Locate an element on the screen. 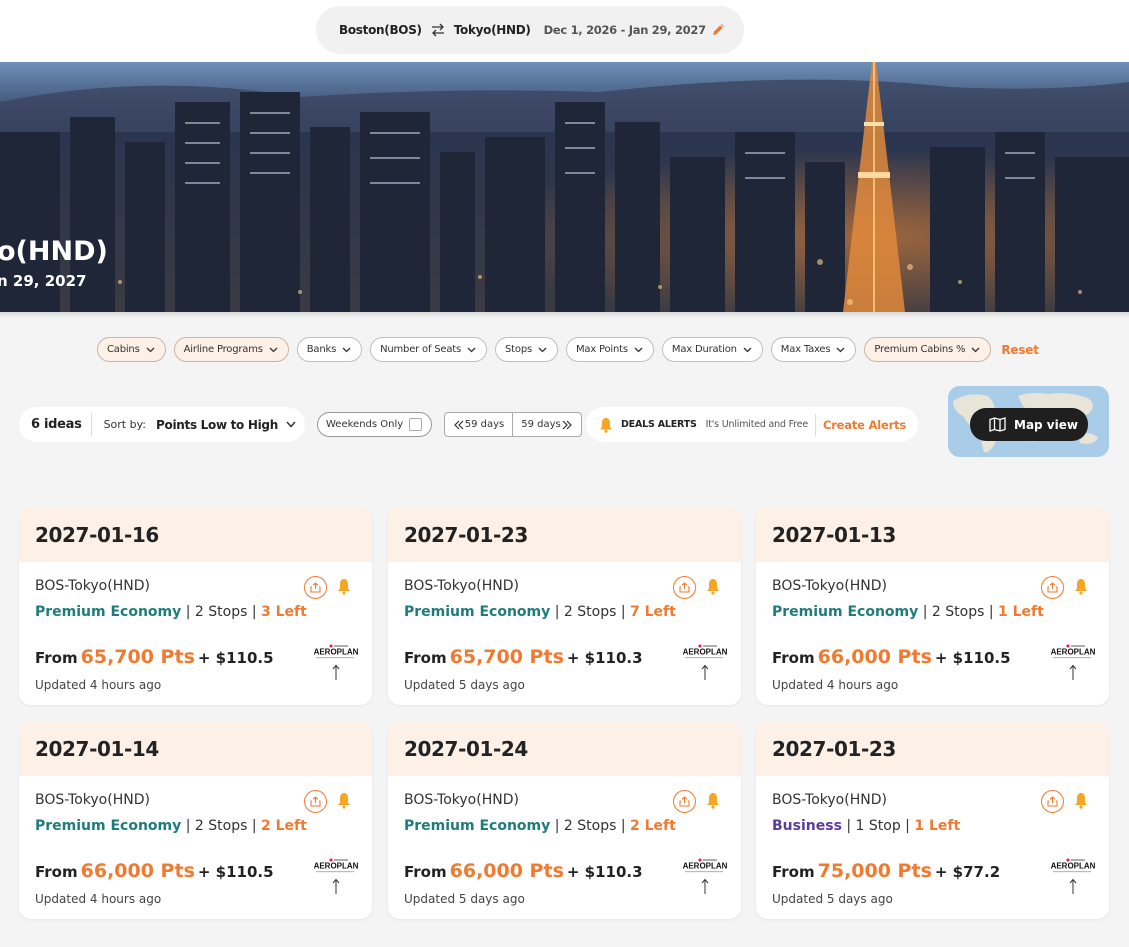 Image resolution: width=1129 pixels, height=947 pixels. filter-stops: Stops is located at coordinates (526, 349).